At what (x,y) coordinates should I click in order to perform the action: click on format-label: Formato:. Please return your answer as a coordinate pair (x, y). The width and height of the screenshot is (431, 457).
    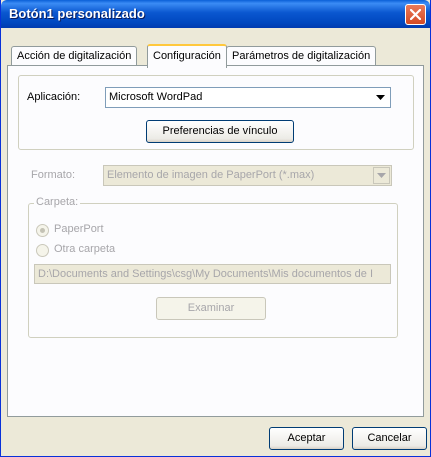
    Looking at the image, I should click on (53, 175).